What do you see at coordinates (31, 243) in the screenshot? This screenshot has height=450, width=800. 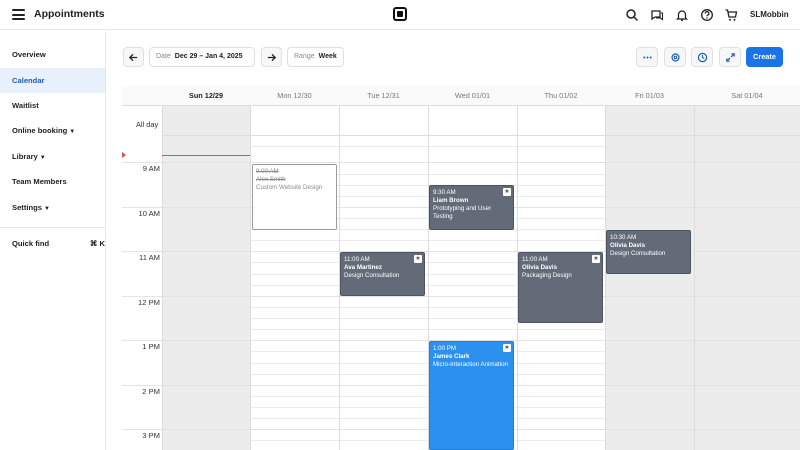 I see `quick-find-label: Quick find` at bounding box center [31, 243].